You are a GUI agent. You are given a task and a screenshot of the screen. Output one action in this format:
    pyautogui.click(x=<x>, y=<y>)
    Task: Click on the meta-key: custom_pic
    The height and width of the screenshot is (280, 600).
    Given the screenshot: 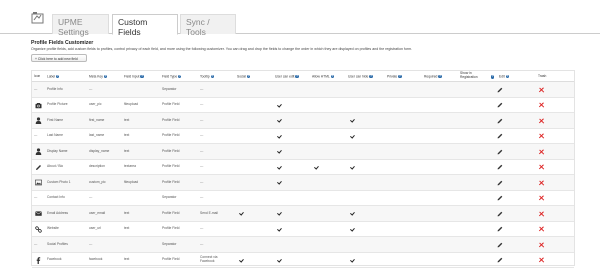 What is the action you would take?
    pyautogui.click(x=97, y=181)
    